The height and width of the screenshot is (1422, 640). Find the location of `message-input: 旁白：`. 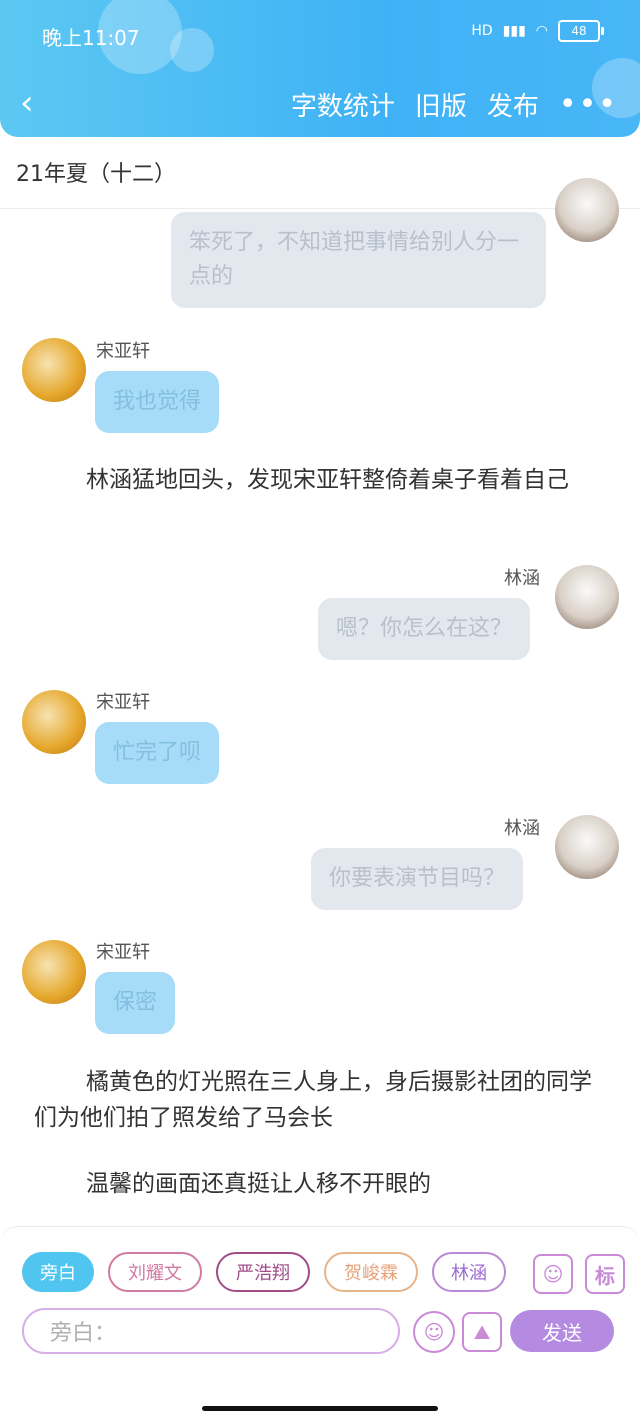

message-input: 旁白： is located at coordinates (211, 1331).